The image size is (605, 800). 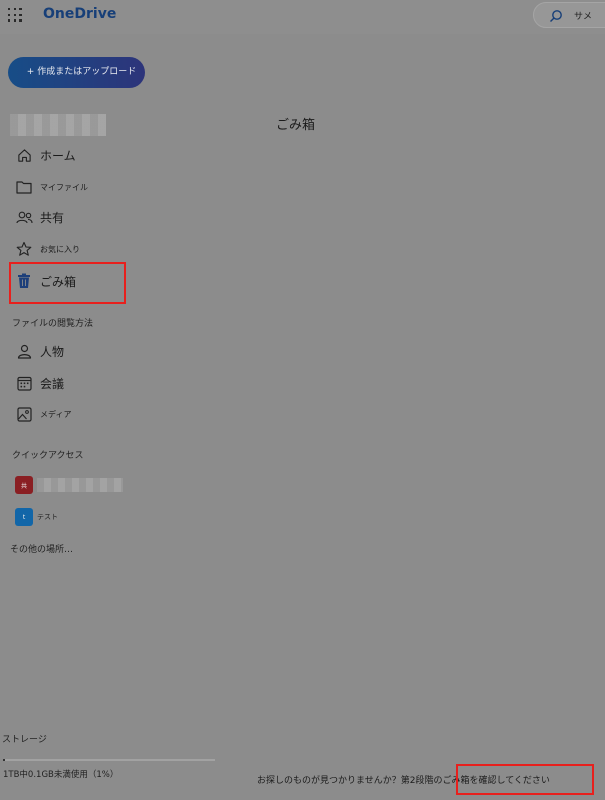 What do you see at coordinates (4, 760) in the screenshot?
I see `storage-progress-fill` at bounding box center [4, 760].